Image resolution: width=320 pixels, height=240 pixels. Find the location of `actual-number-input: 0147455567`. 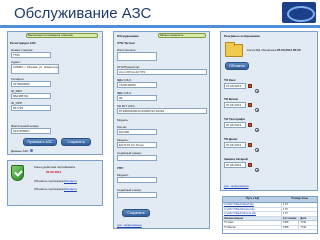

actual-number-input: 0147455567 is located at coordinates (31, 131).